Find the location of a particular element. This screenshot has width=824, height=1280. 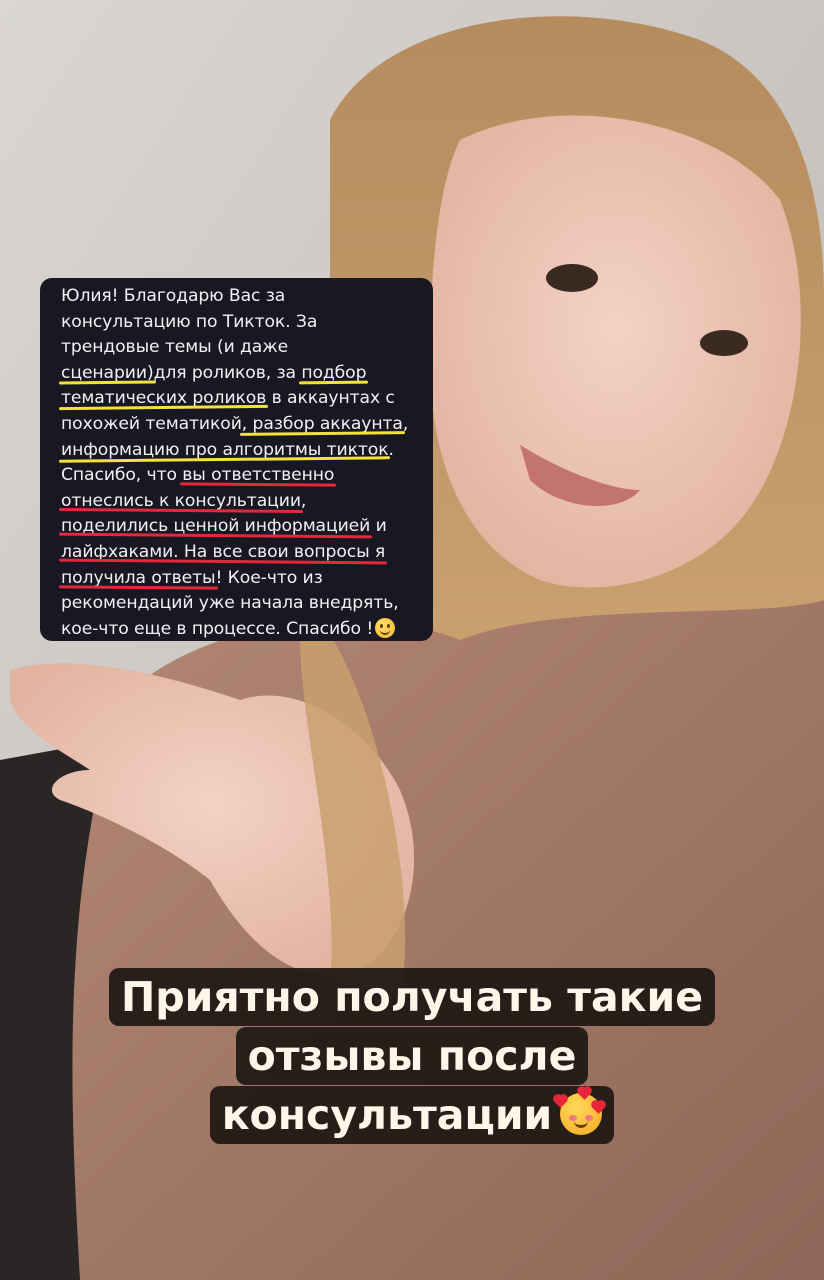

highlight-yellow-underline: , разбор аккаунта is located at coordinates (322, 423).